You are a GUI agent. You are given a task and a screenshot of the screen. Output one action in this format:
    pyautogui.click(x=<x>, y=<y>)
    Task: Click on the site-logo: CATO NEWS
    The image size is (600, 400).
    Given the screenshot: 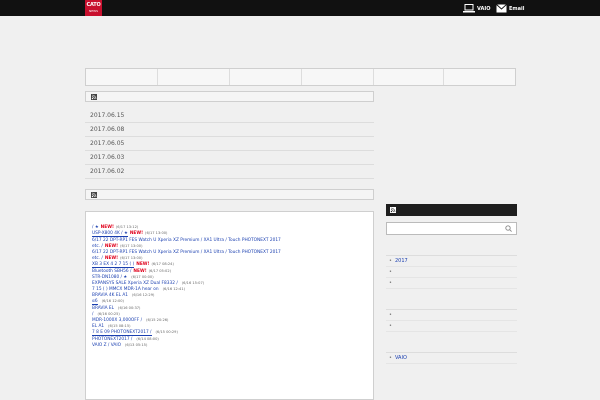 What is the action you would take?
    pyautogui.click(x=93, y=8)
    